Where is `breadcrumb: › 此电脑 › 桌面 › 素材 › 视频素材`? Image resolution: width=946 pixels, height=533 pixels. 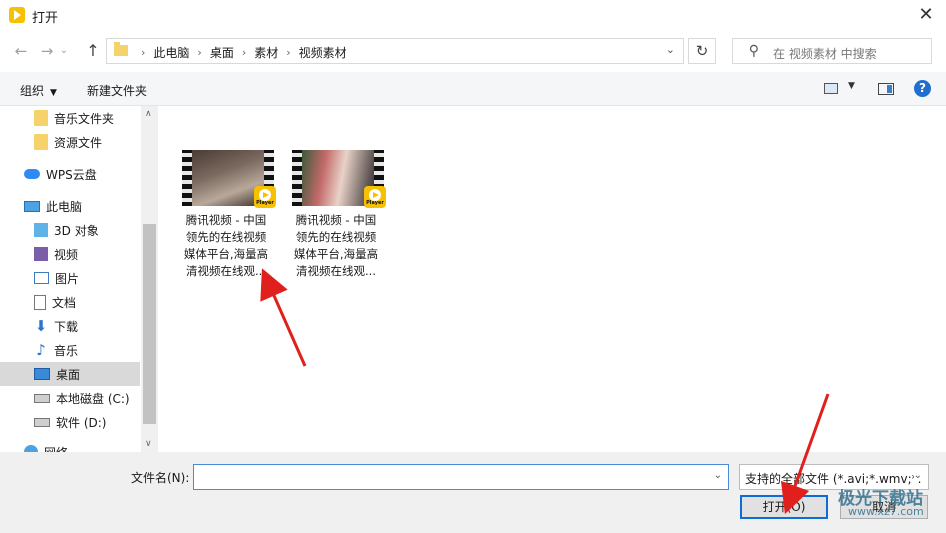
breadcrumb: › 此电脑 › 桌面 › 素材 › 视频素材 is located at coordinates (240, 52).